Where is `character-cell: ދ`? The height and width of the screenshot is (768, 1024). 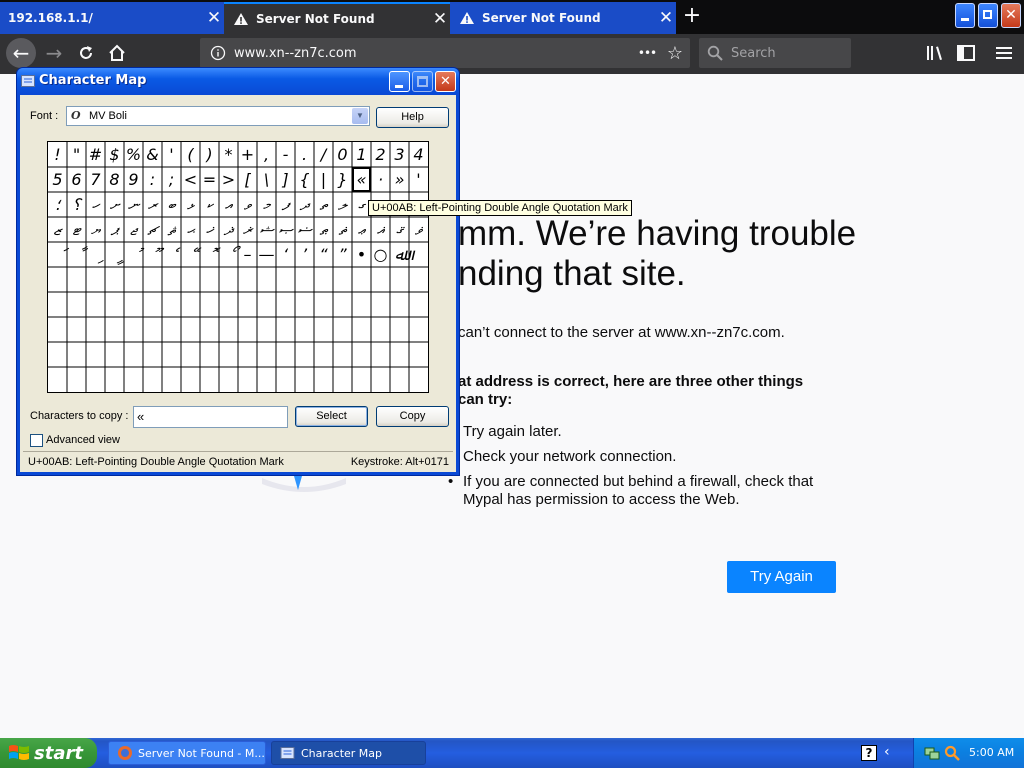
character-cell: ދ is located at coordinates (305, 204).